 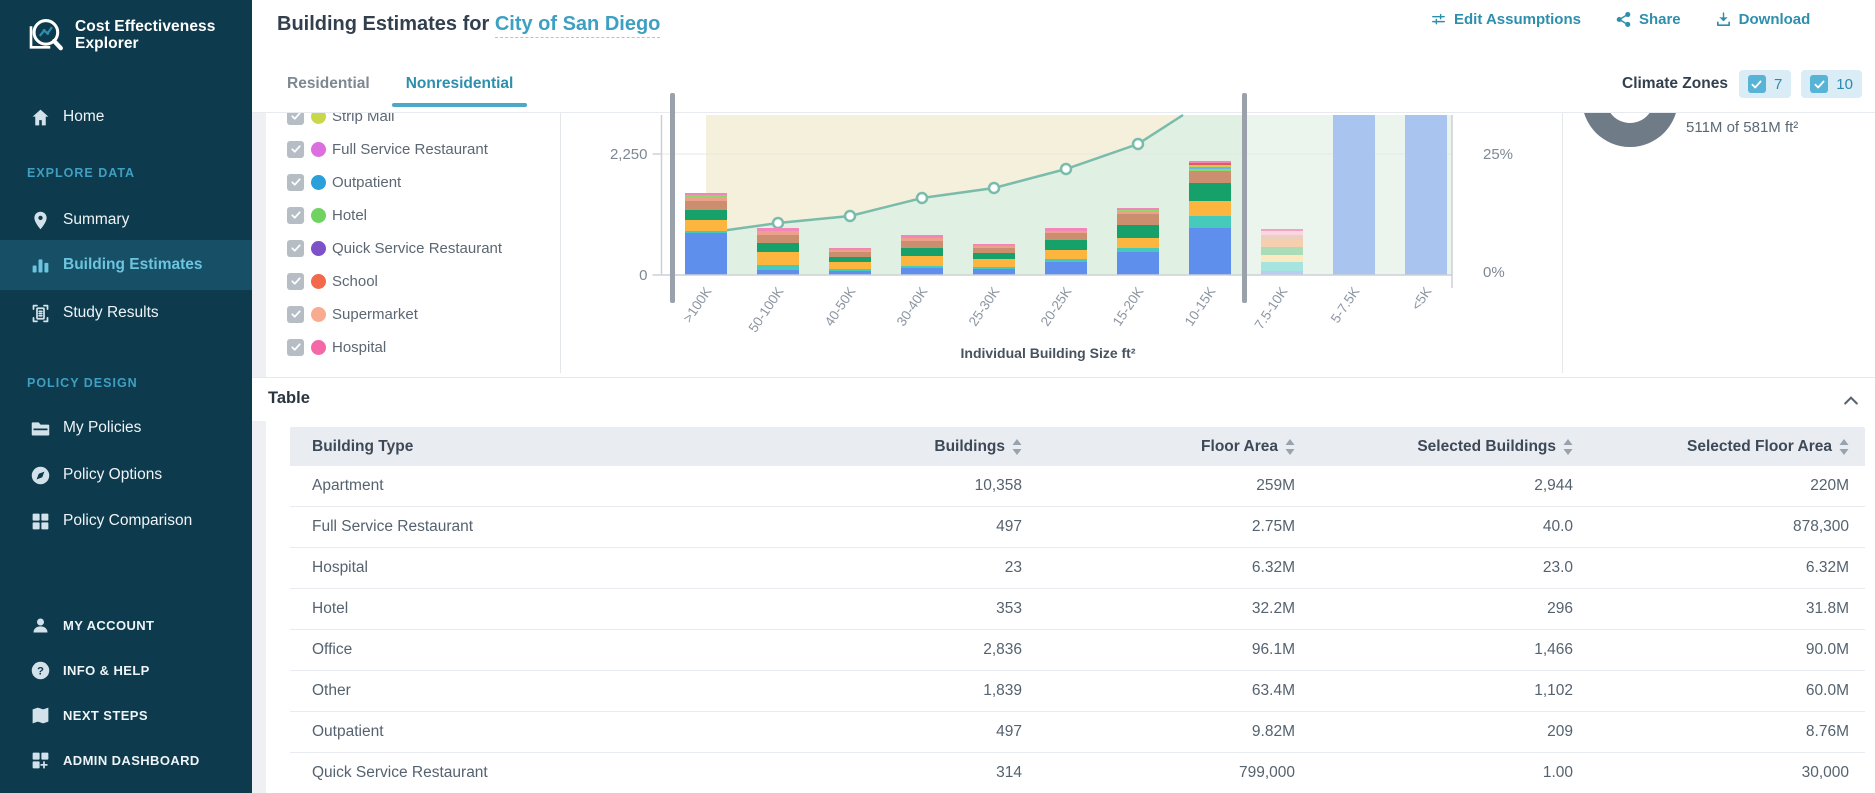 I want to click on table-row-other: Other 1,839 63.4M 1,102 60.0M, so click(x=1077, y=691).